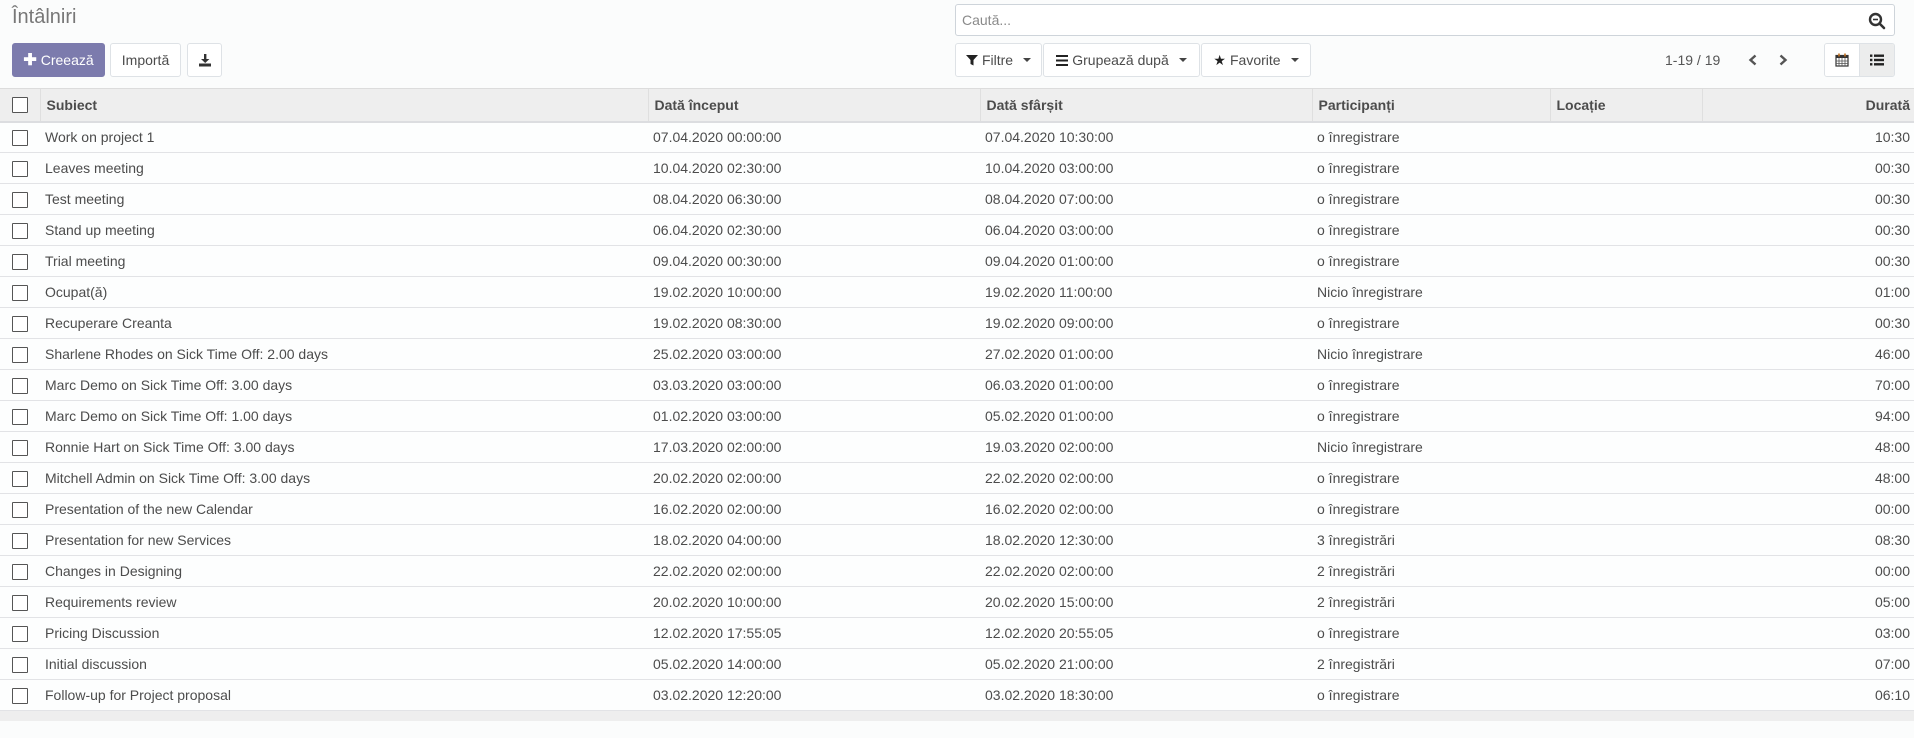 Image resolution: width=1914 pixels, height=738 pixels. I want to click on cell-start-date: 22.02.2020 02:00:00, so click(814, 571).